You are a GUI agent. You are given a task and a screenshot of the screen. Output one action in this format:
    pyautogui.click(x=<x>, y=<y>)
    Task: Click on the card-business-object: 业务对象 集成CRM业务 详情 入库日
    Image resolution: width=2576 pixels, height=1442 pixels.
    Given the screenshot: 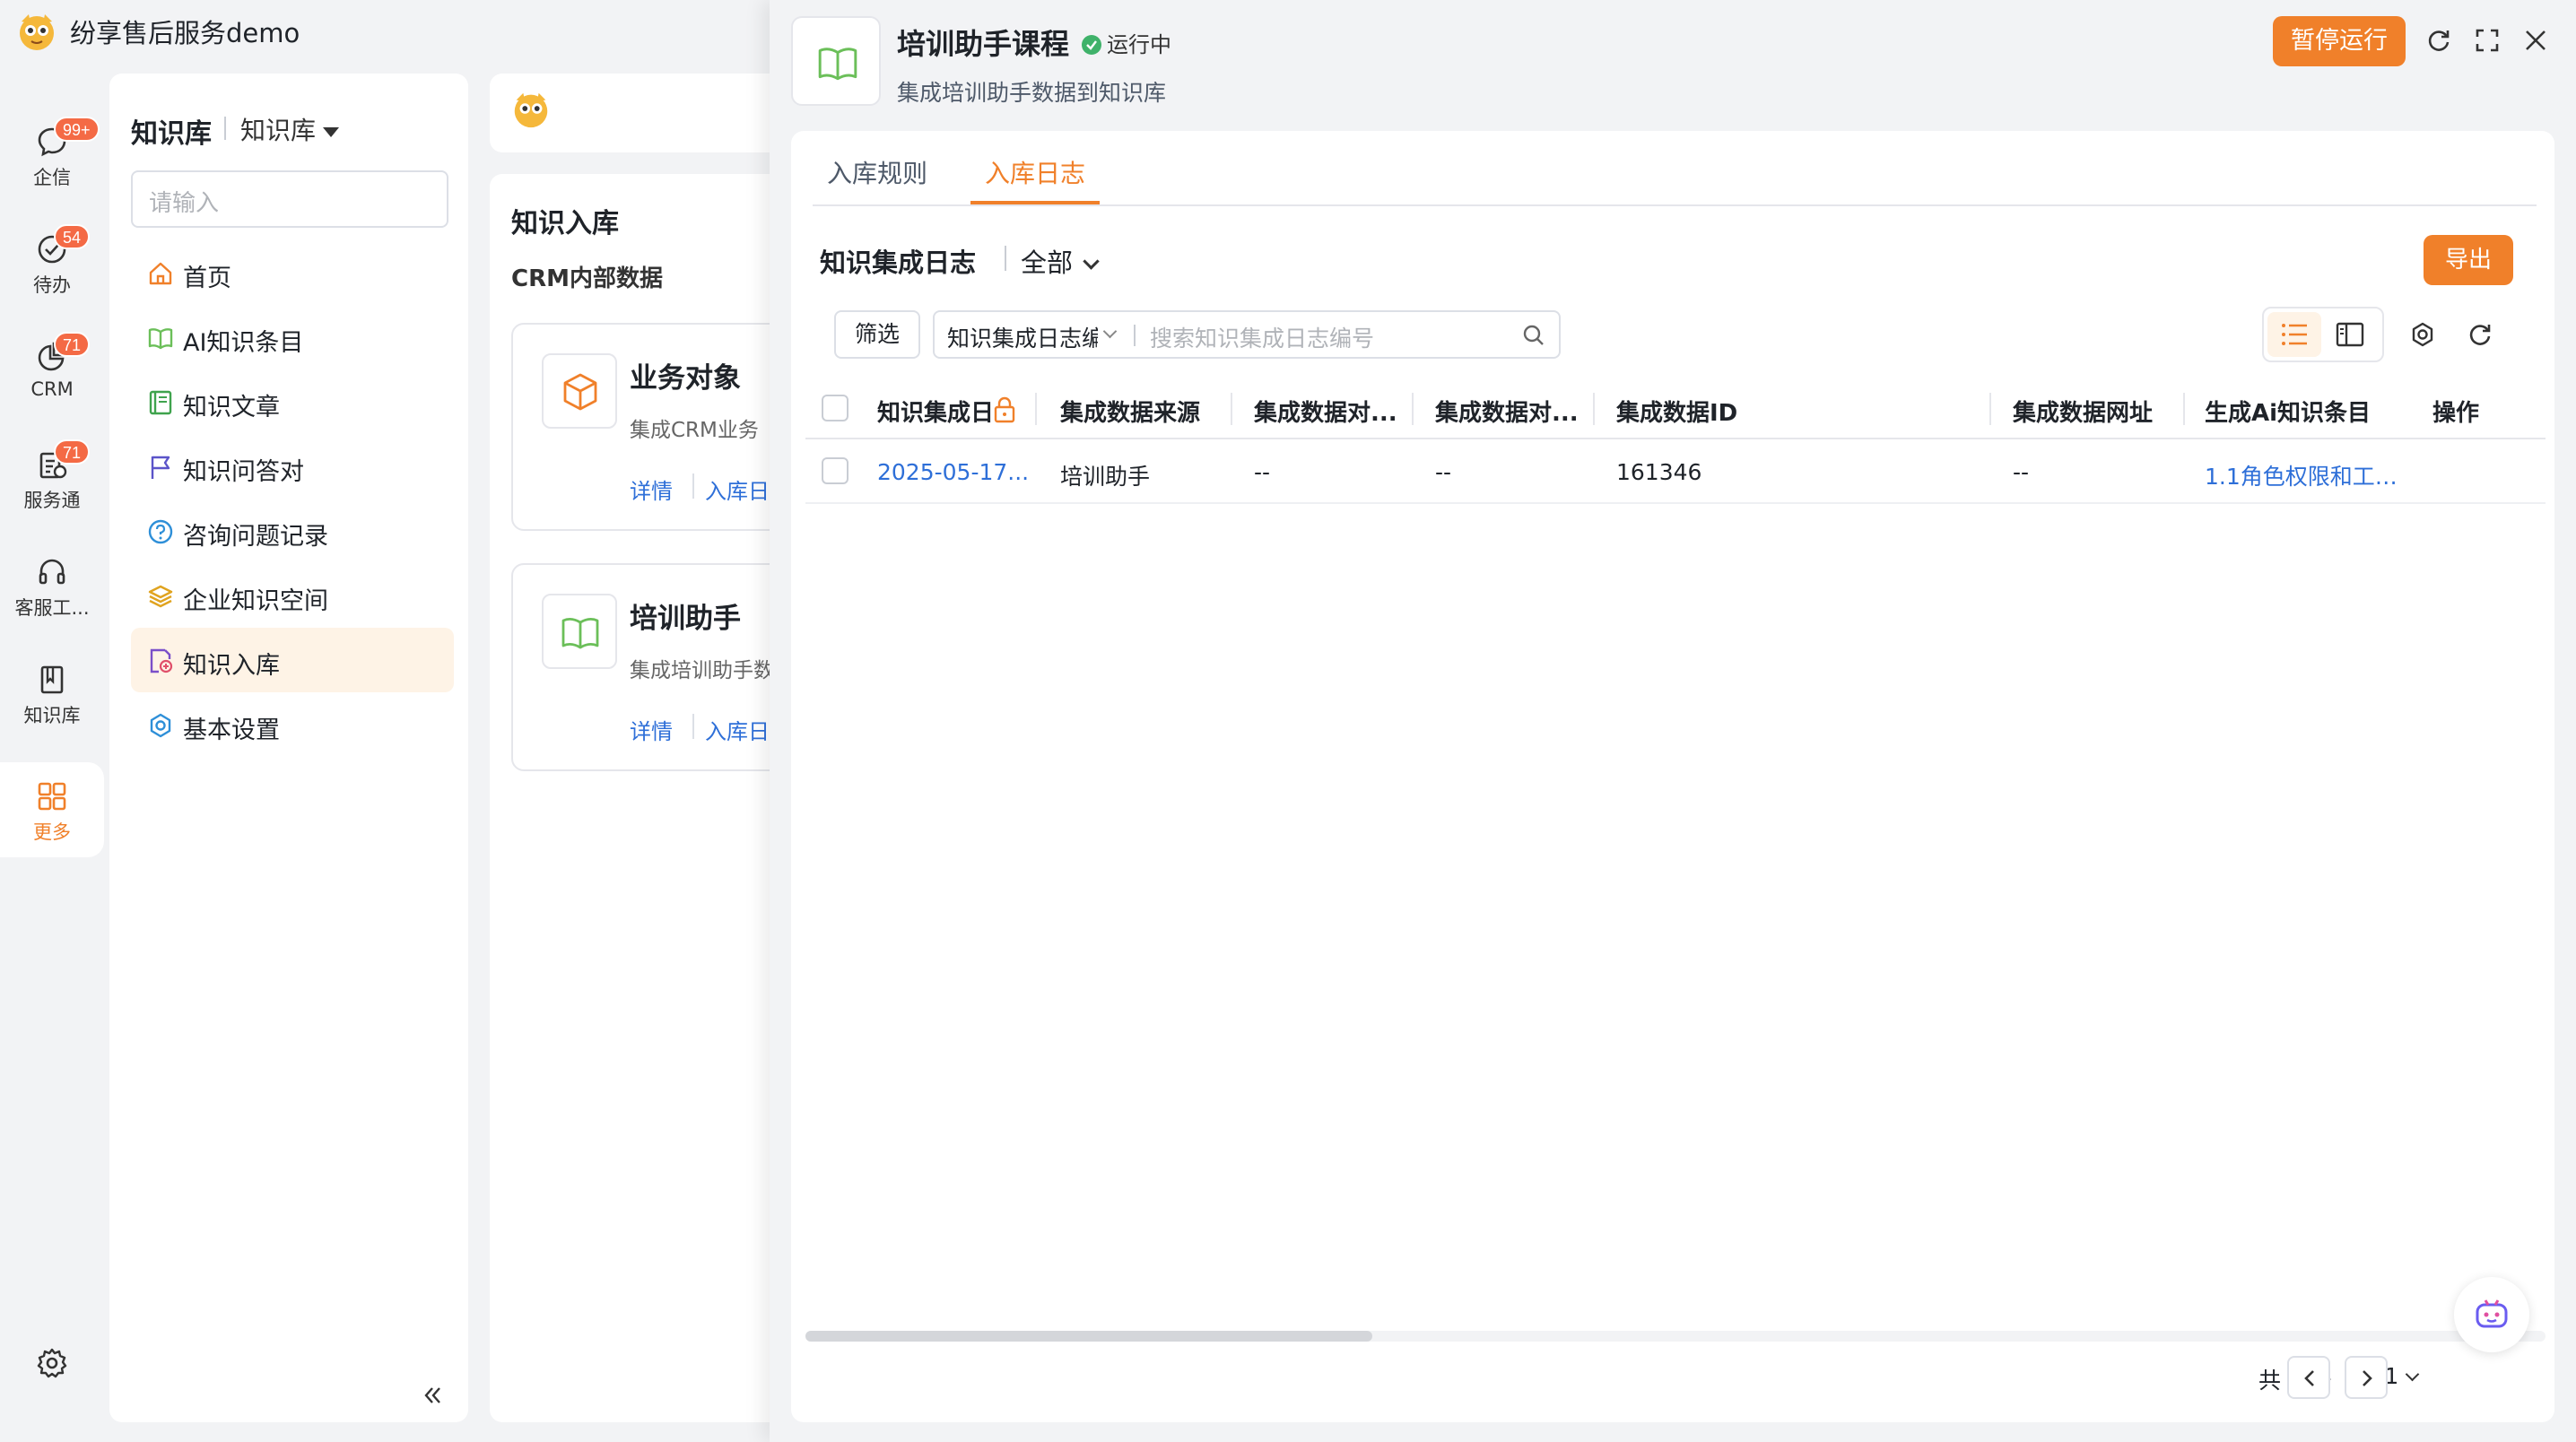 What is the action you would take?
    pyautogui.click(x=648, y=427)
    